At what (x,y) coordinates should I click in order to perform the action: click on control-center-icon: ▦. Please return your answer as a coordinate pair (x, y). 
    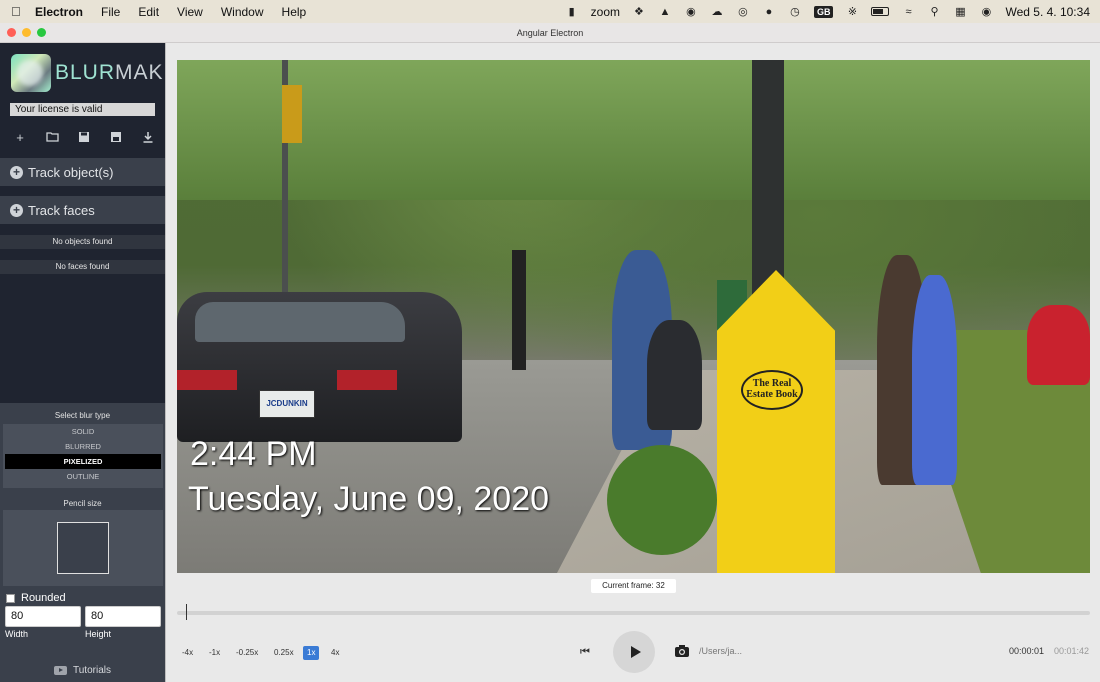
    Looking at the image, I should click on (960, 12).